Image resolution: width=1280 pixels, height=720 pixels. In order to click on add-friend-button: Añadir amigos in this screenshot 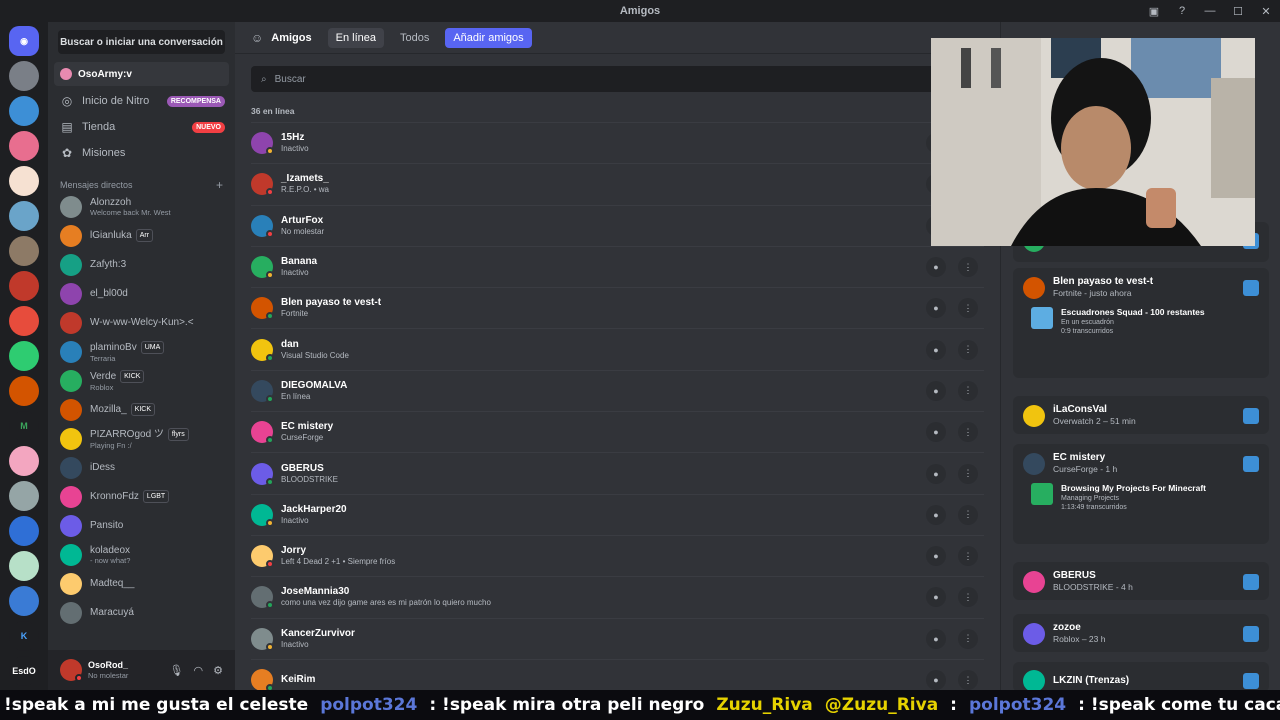, I will do `click(488, 37)`.